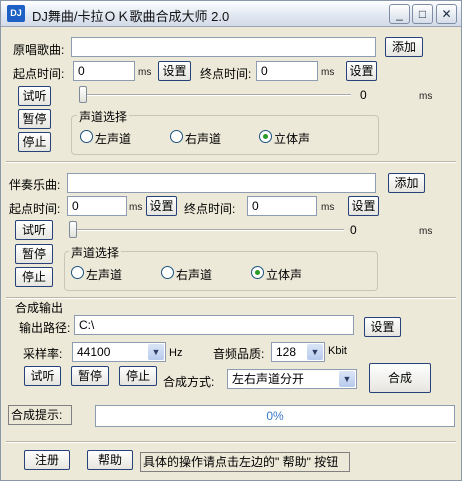  I want to click on sample-rate-unit: Hz, so click(176, 353).